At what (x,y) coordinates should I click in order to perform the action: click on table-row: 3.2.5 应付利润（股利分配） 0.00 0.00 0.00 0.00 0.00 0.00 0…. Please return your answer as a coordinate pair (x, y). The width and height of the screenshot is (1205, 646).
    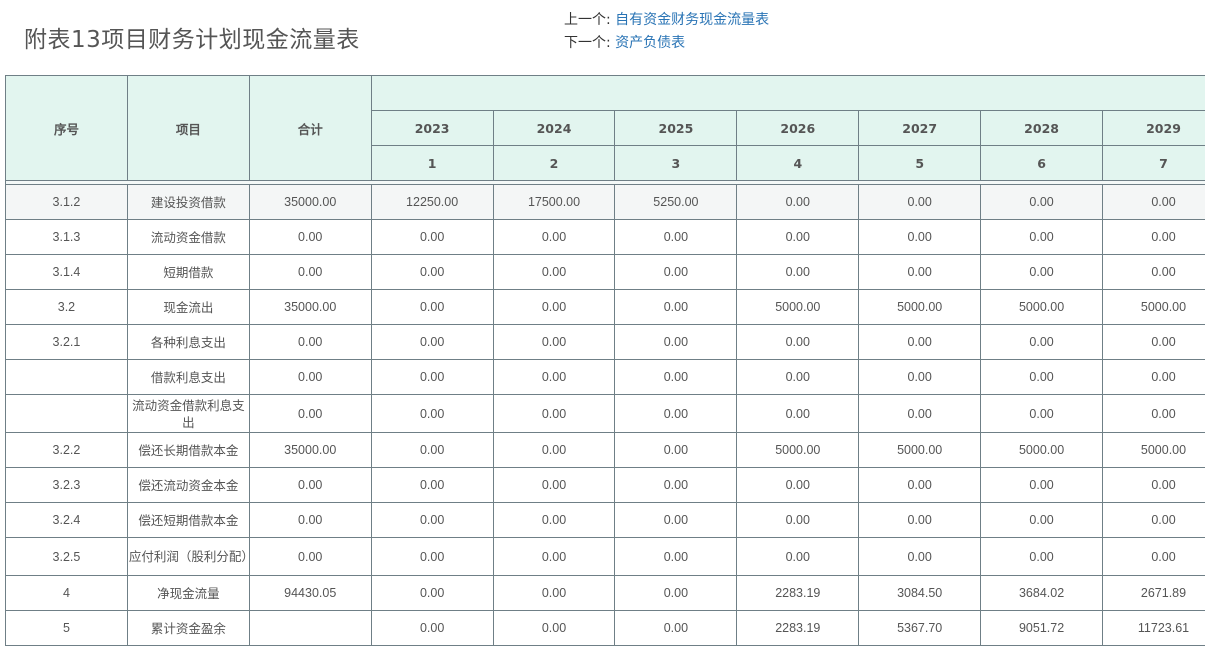
    Looking at the image, I should click on (605, 556).